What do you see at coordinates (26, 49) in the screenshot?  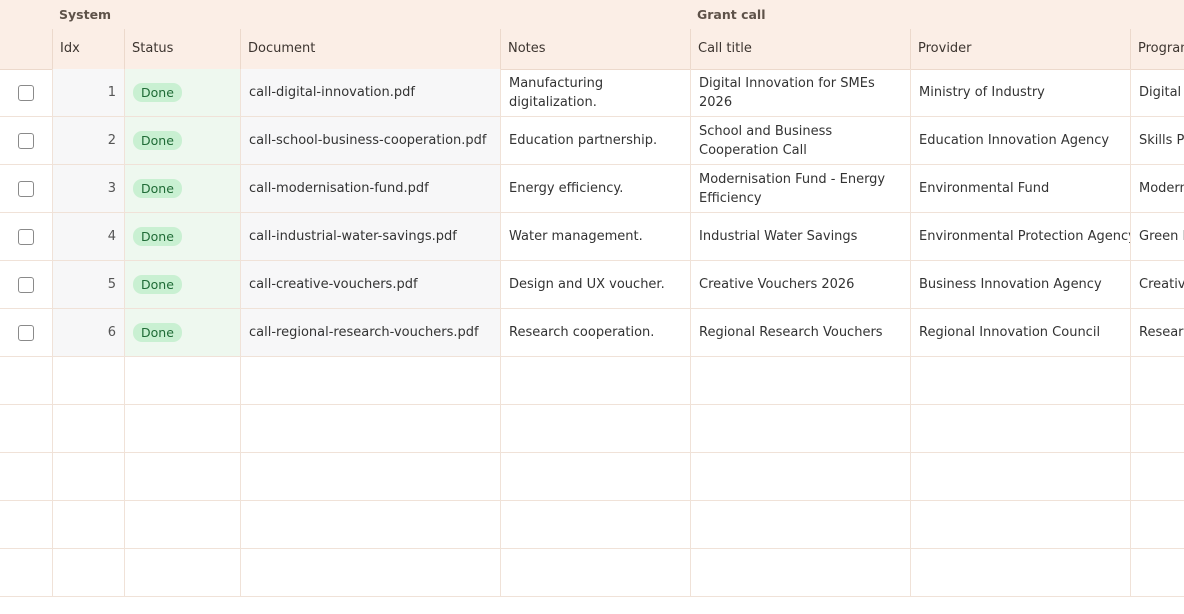 I see `header-select` at bounding box center [26, 49].